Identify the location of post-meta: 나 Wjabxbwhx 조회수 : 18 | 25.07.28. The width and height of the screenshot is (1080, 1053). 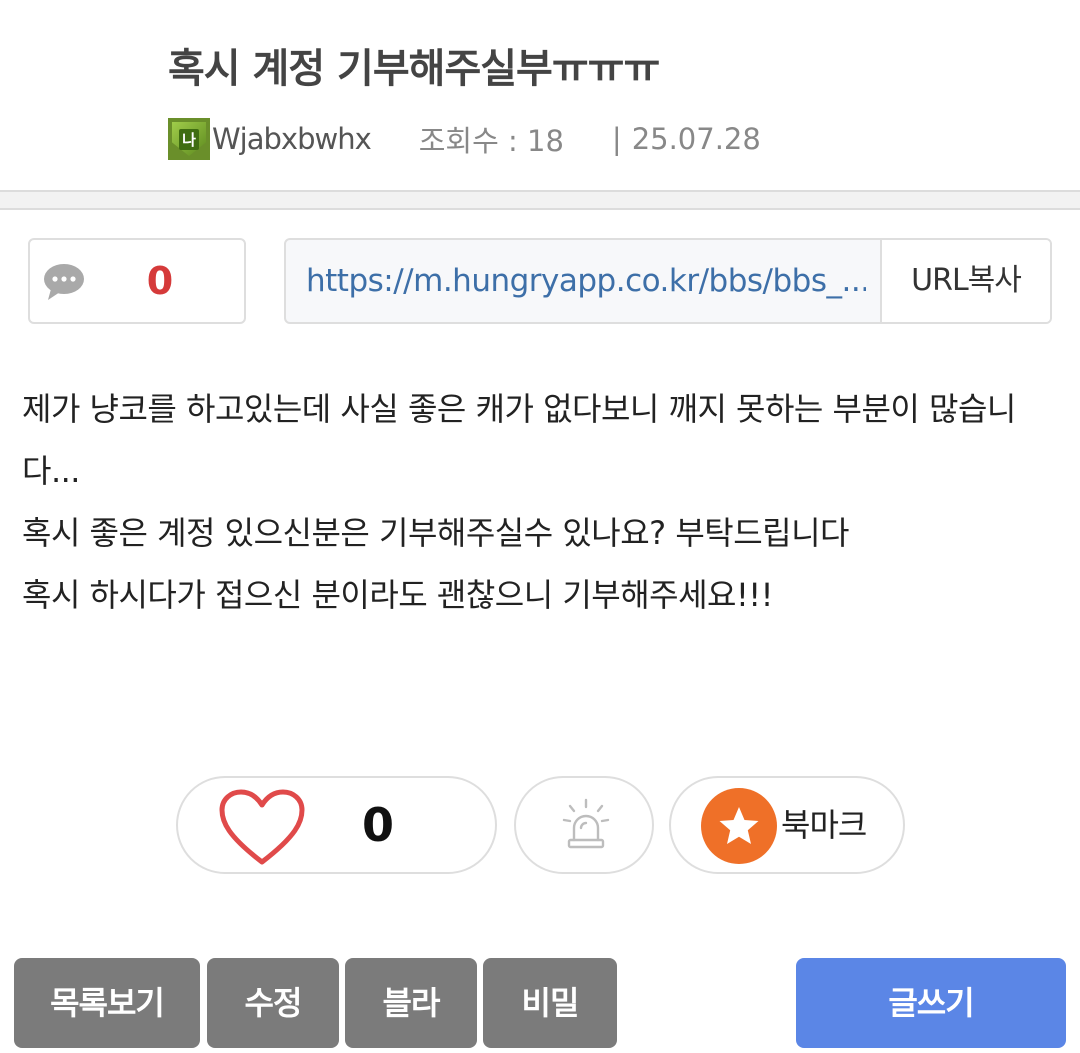
(464, 139).